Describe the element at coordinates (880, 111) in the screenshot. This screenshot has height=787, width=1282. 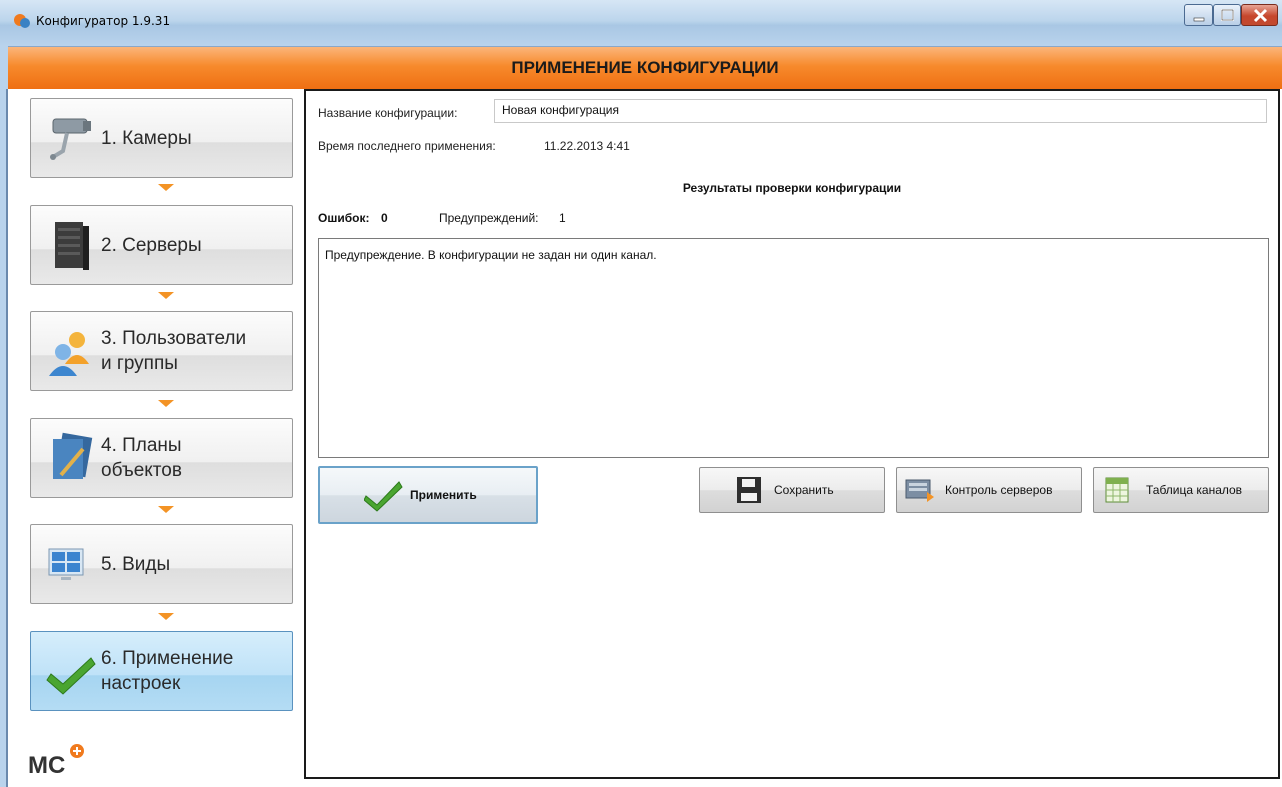
I see `config-name-input: Новая конфигурация` at that location.